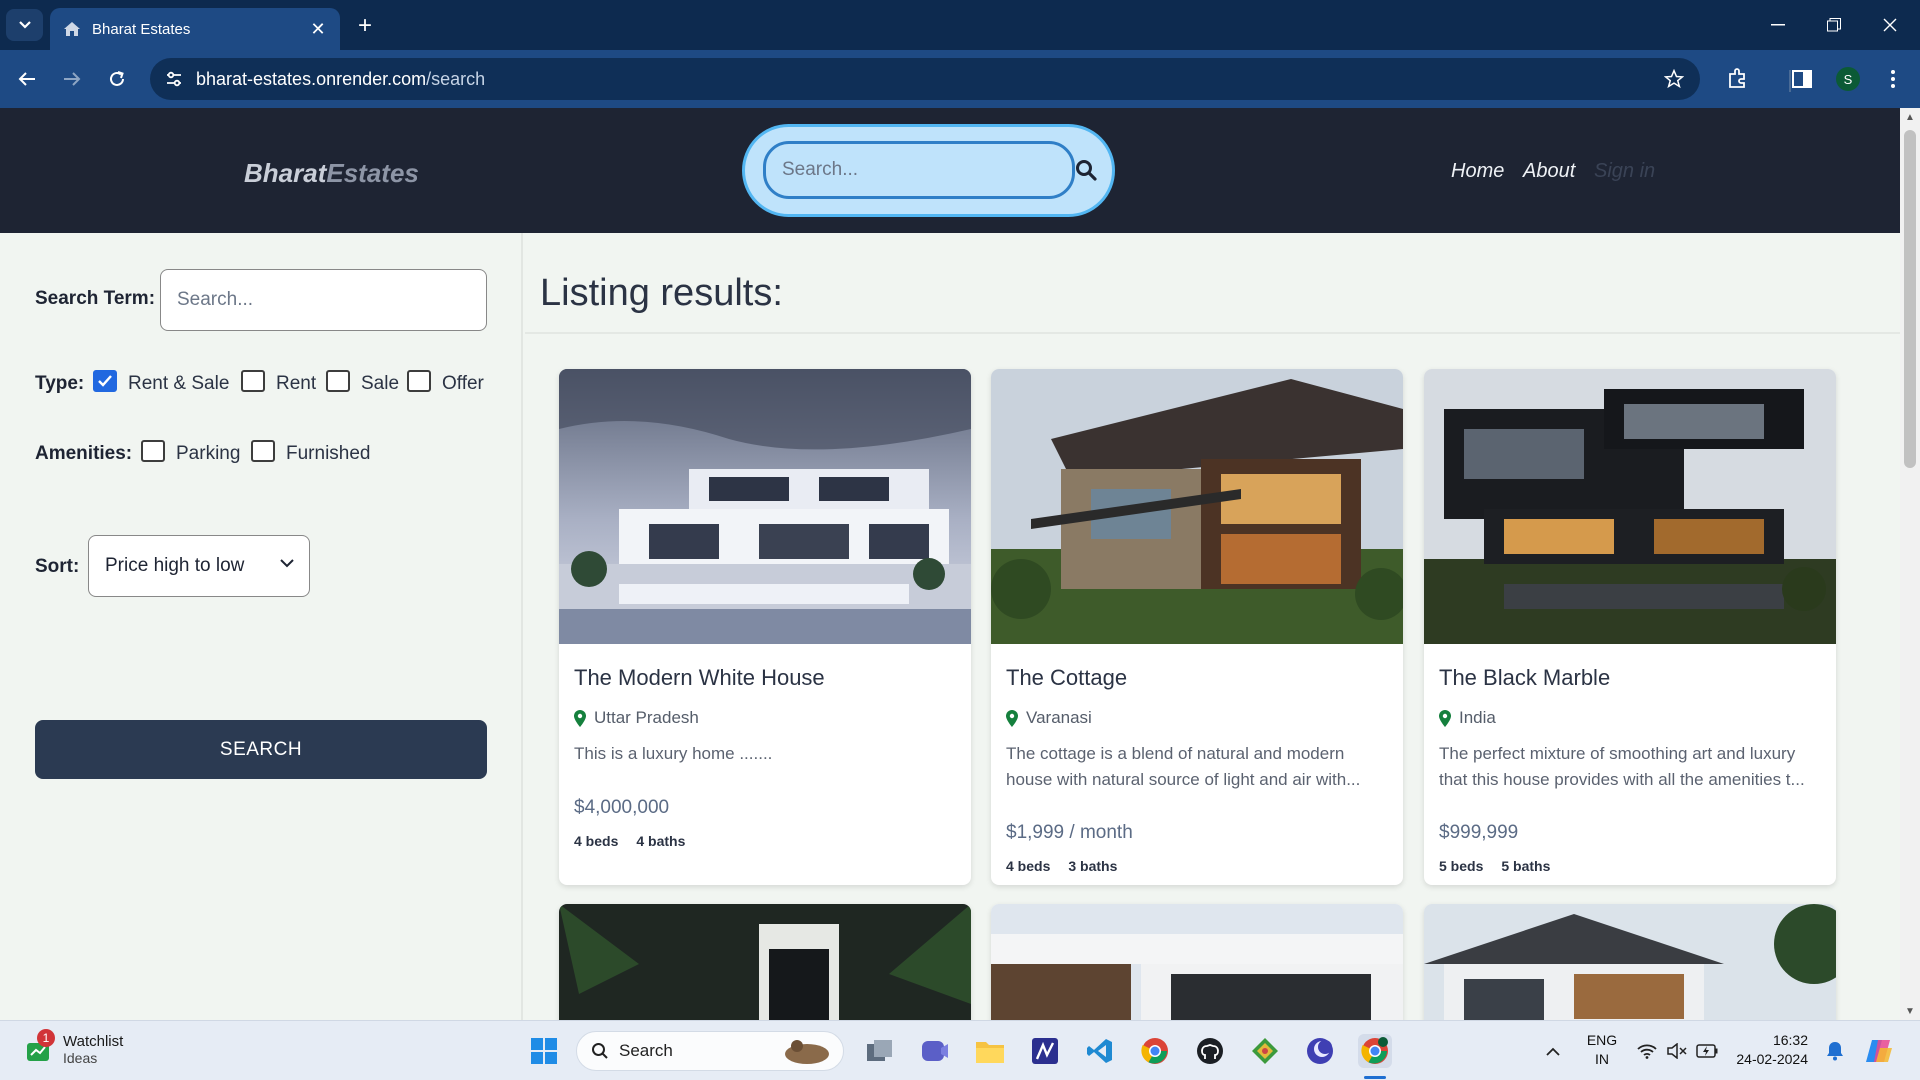 The width and height of the screenshot is (1920, 1080). I want to click on type-rent-sale-checkbox, so click(105, 381).